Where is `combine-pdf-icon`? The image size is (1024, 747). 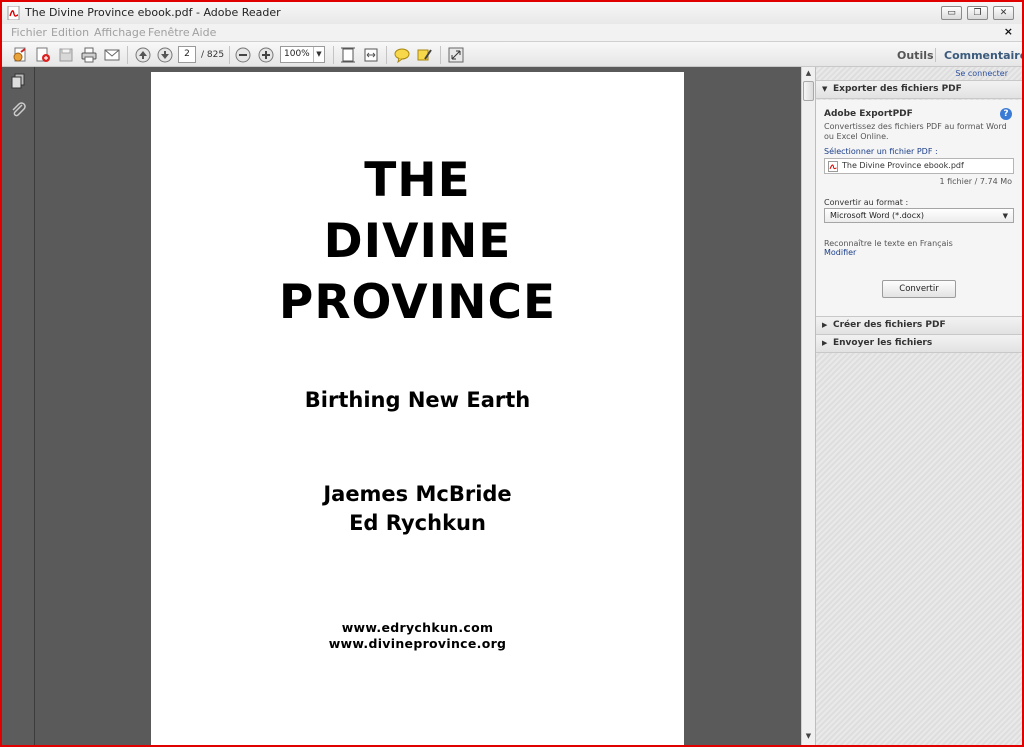
combine-pdf-icon is located at coordinates (43, 55).